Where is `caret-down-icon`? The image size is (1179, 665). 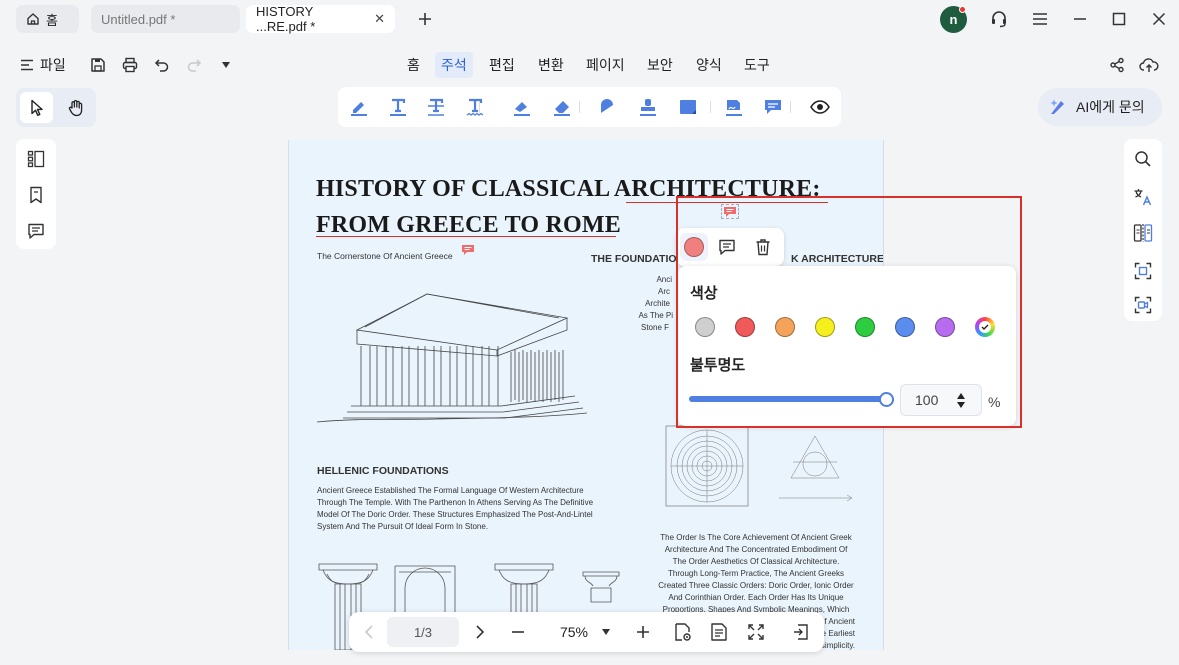
caret-down-icon is located at coordinates (606, 632).